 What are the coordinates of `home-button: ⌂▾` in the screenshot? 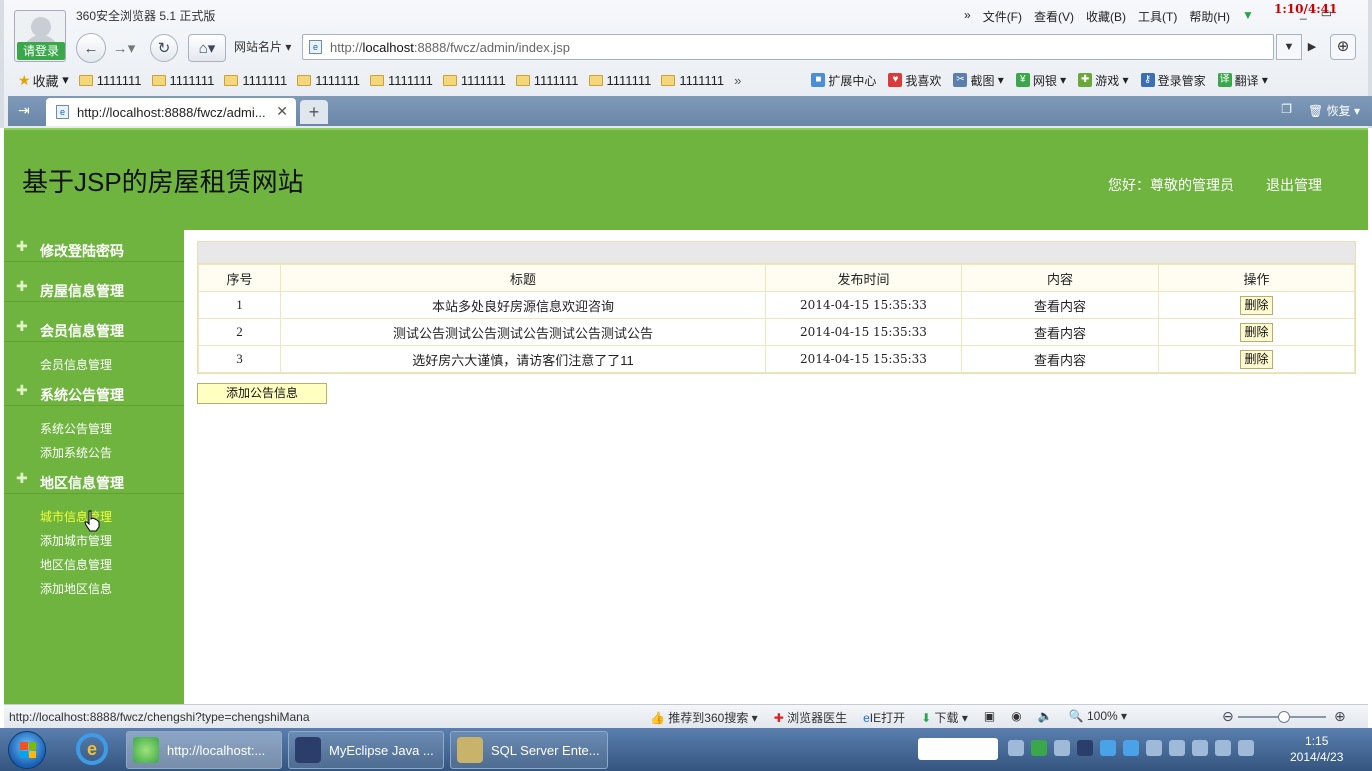 It's located at (207, 48).